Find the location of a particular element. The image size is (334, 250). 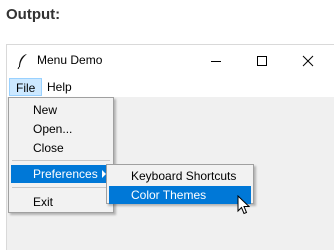

maximize-button is located at coordinates (262, 61).